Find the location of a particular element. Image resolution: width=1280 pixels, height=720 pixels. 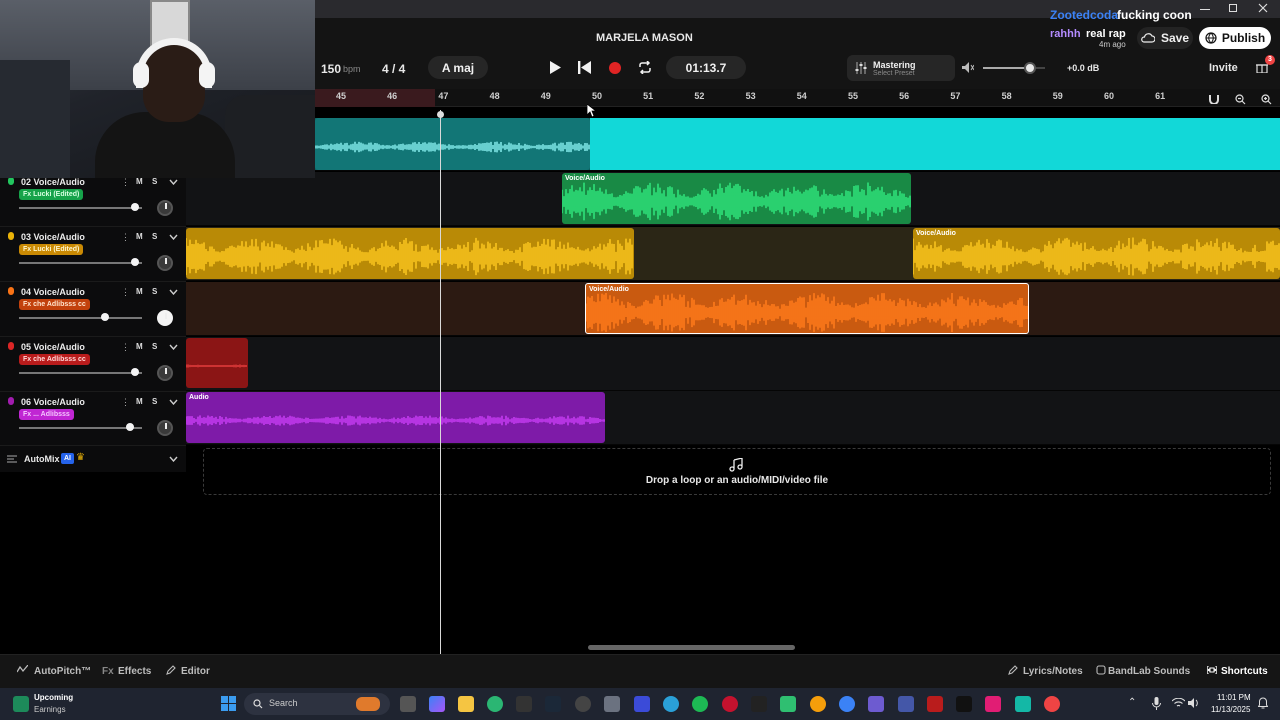

play-icon is located at coordinates (555, 67).